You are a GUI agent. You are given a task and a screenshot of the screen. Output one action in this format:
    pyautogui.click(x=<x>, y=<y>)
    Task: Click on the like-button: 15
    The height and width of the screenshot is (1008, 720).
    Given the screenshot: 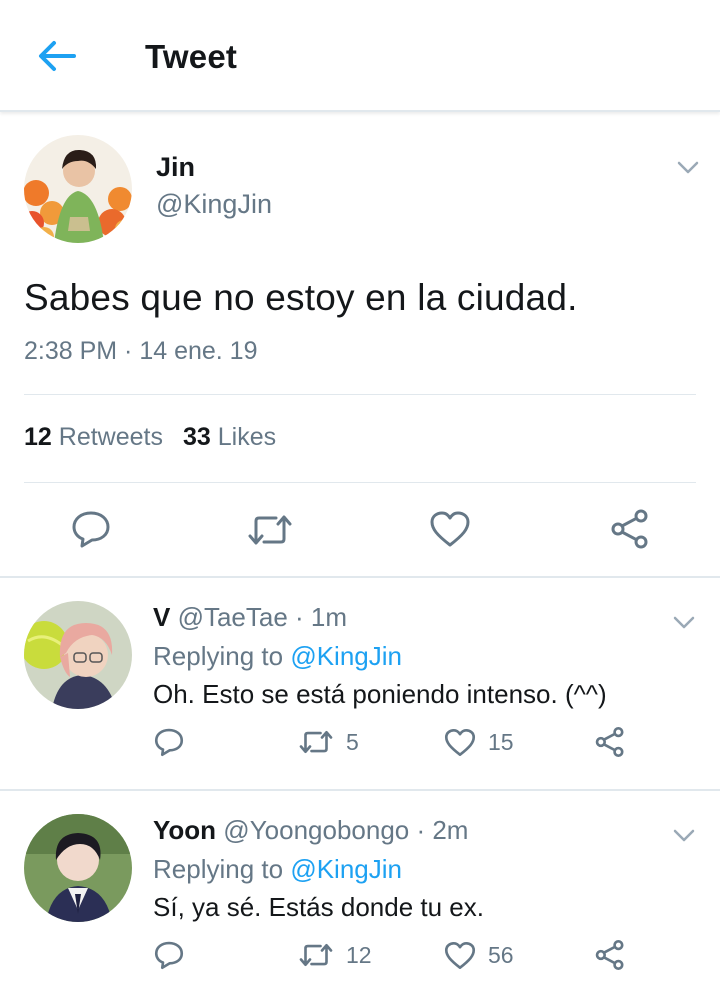 What is the action you would take?
    pyautogui.click(x=479, y=742)
    